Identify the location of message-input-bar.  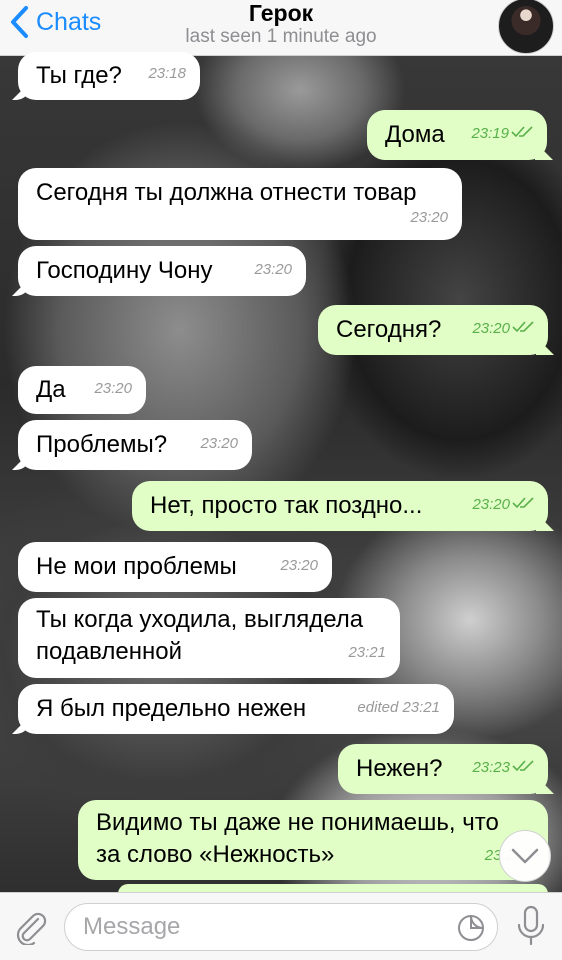
(281, 926).